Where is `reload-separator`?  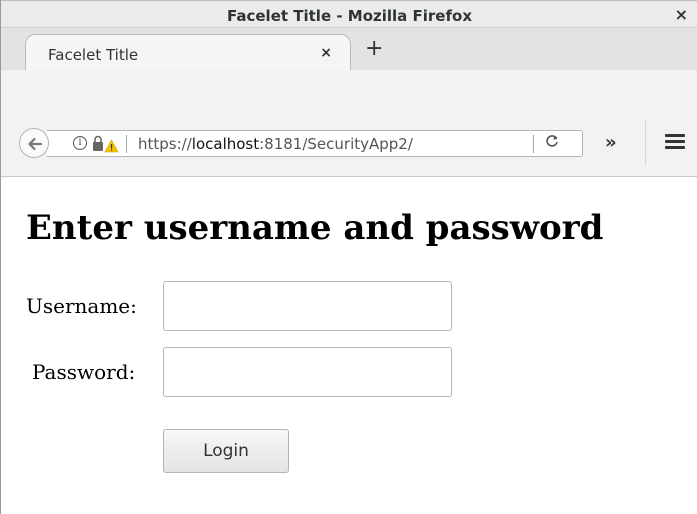
reload-separator is located at coordinates (533, 144).